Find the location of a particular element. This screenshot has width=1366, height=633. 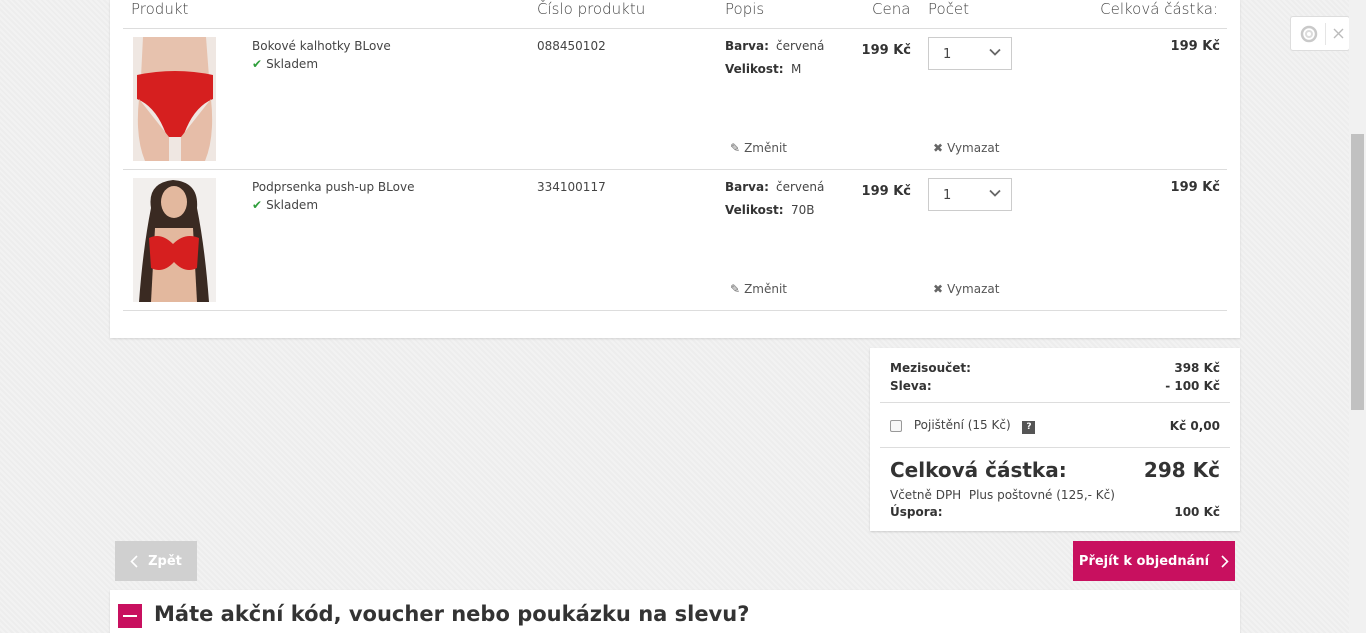

product-number: 088450102 is located at coordinates (571, 46).